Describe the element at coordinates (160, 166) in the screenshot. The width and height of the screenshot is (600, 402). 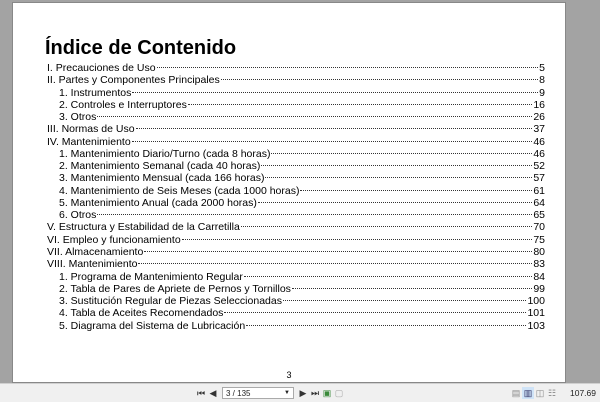
I see `toc-entry-label: 2. Mantenimiento Semanal (cada 40 horas)` at that location.